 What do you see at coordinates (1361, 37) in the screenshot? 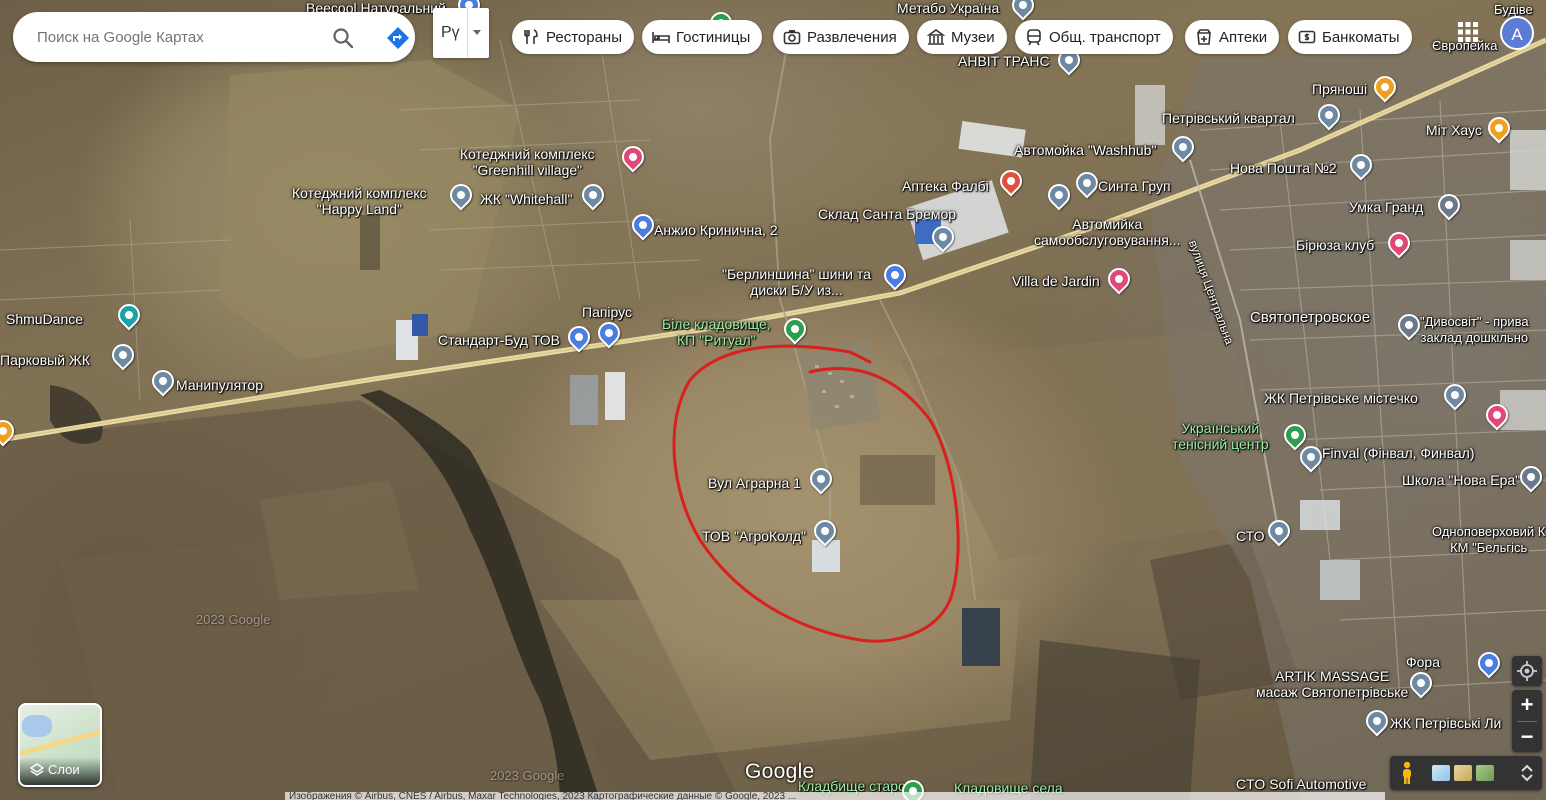
I see `chip-label: Банкоматы` at bounding box center [1361, 37].